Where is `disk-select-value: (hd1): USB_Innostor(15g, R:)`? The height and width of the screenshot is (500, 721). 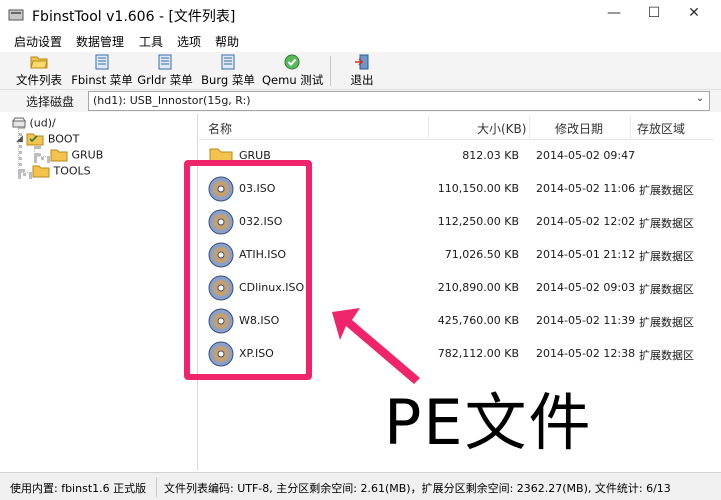 disk-select-value: (hd1): USB_Innostor(15g, R:) is located at coordinates (172, 100).